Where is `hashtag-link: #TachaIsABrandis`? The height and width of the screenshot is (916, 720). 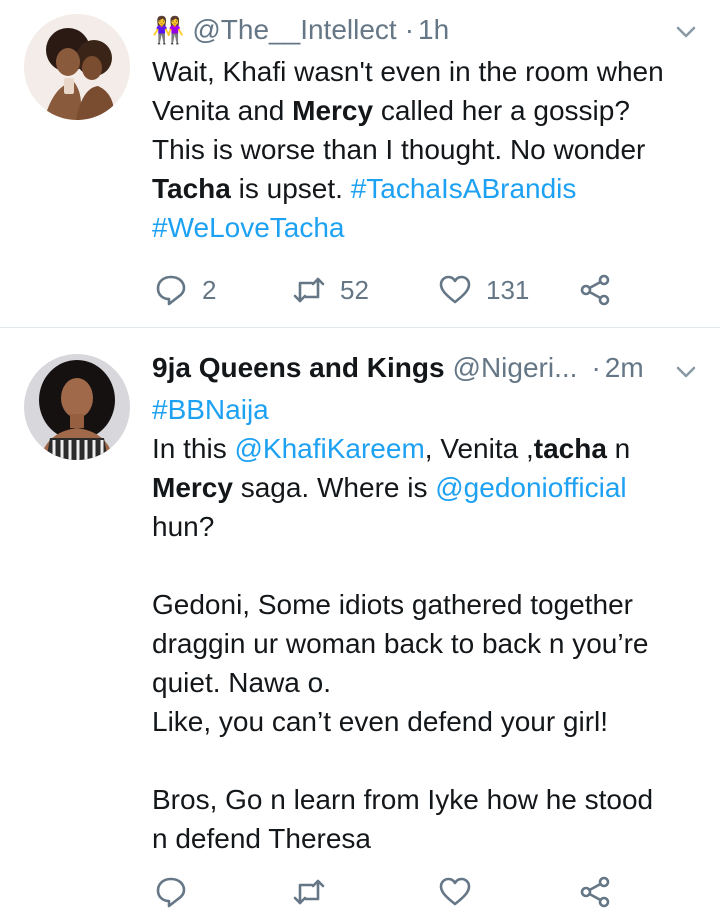
hashtag-link: #TachaIsABrandis is located at coordinates (464, 188).